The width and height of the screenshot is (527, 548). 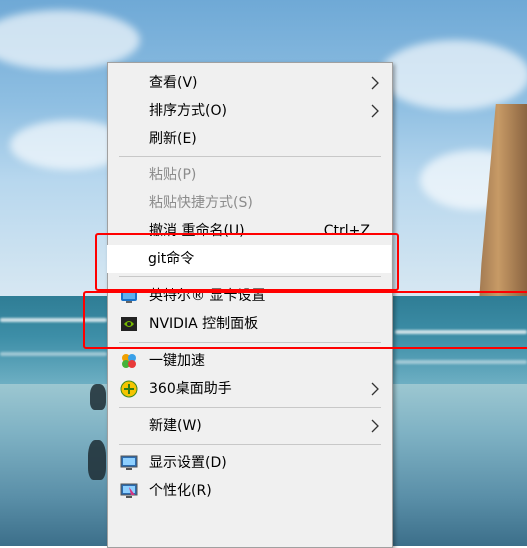 What do you see at coordinates (250, 175) in the screenshot?
I see `menu-item-paste: 粘贴(P)` at bounding box center [250, 175].